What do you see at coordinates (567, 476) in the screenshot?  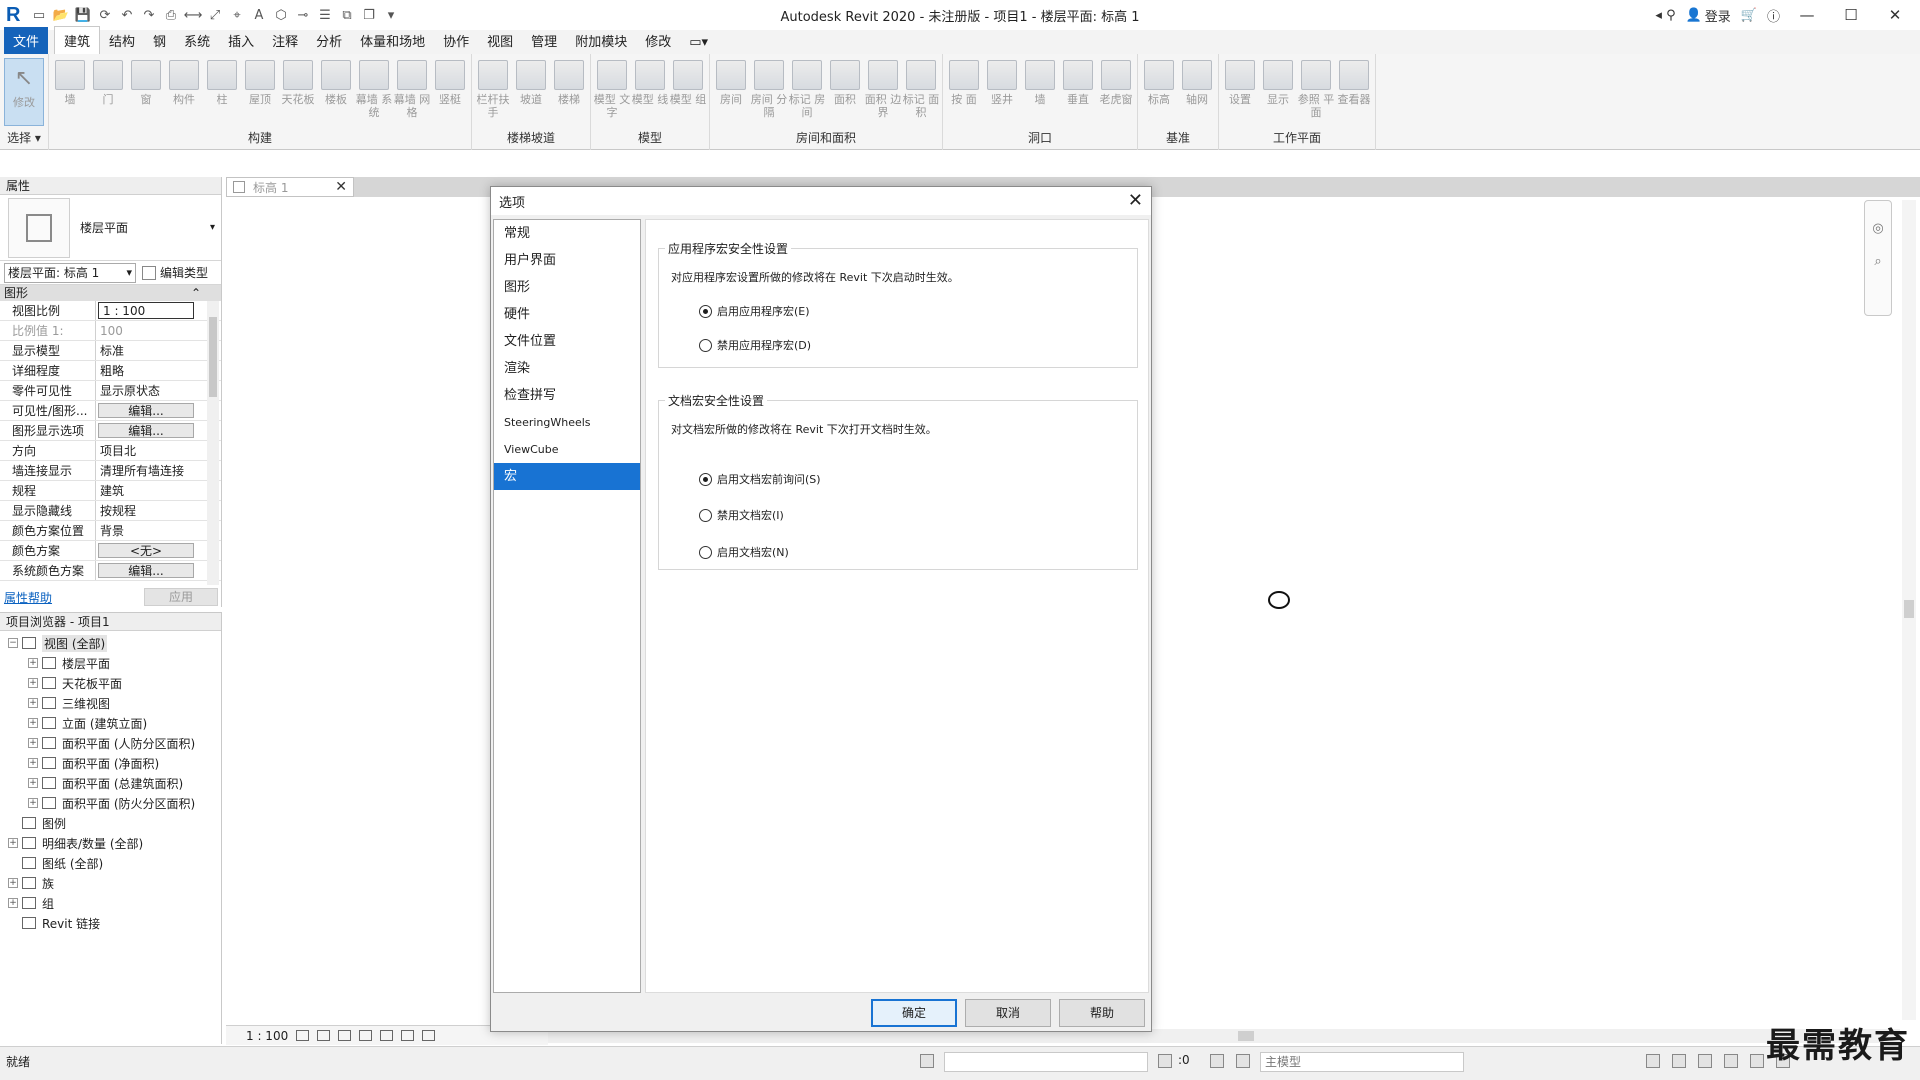 I see `options-nav-item: 宏` at bounding box center [567, 476].